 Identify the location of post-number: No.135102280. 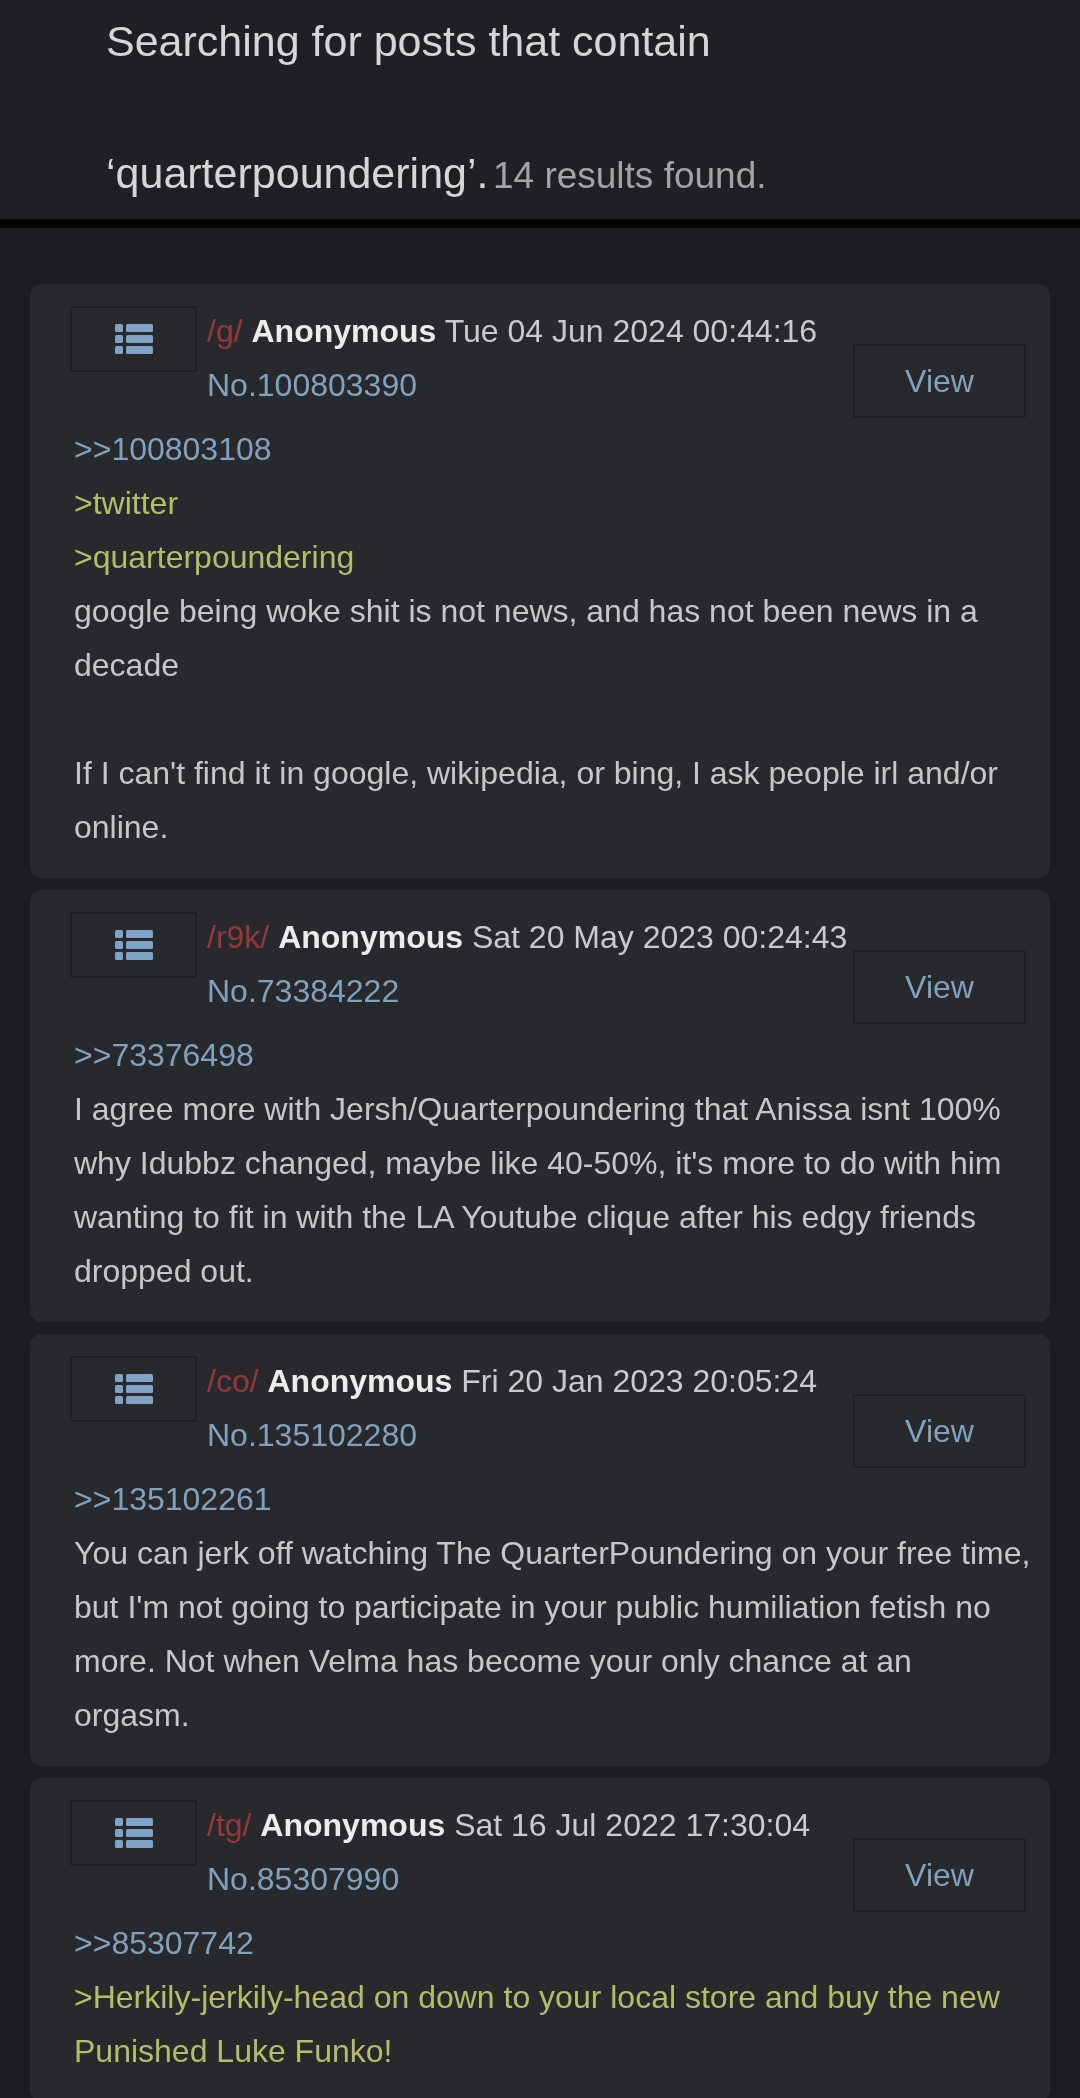
(312, 1435).